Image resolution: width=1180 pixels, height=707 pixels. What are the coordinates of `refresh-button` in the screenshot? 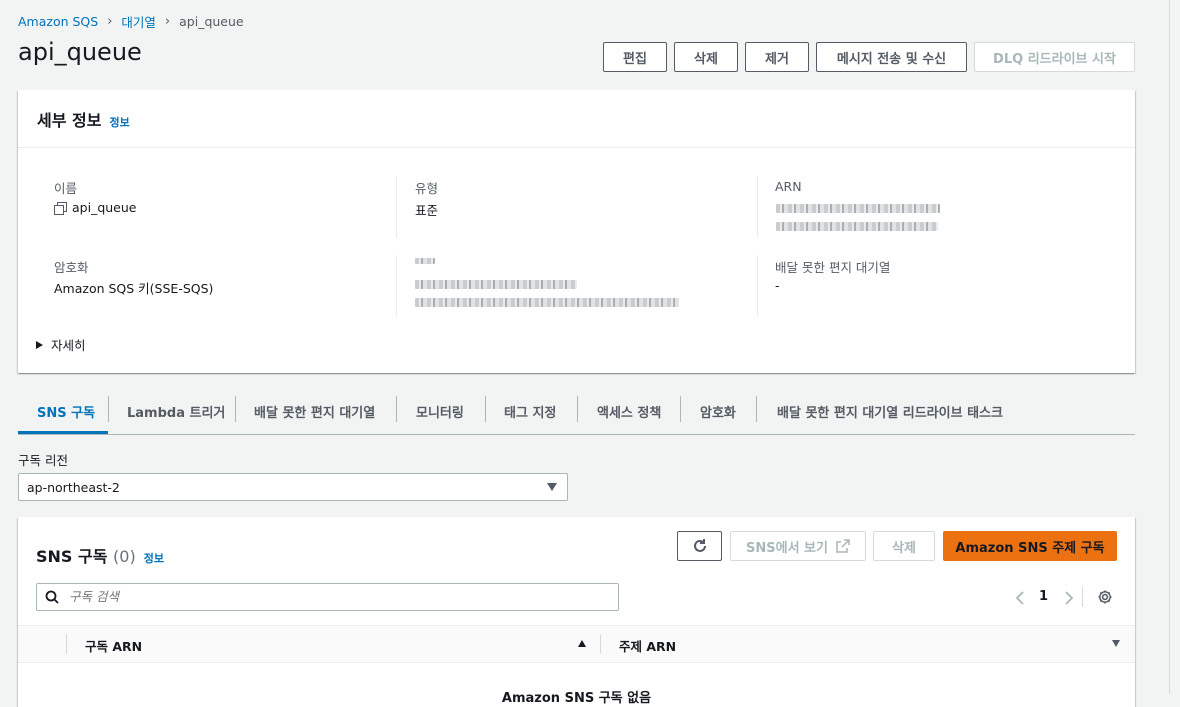 It's located at (699, 546).